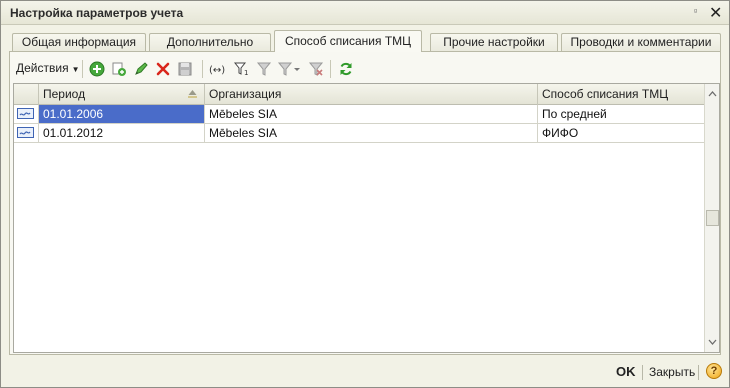 This screenshot has width=730, height=388. I want to click on pin-icon: ᵍ, so click(695, 11).